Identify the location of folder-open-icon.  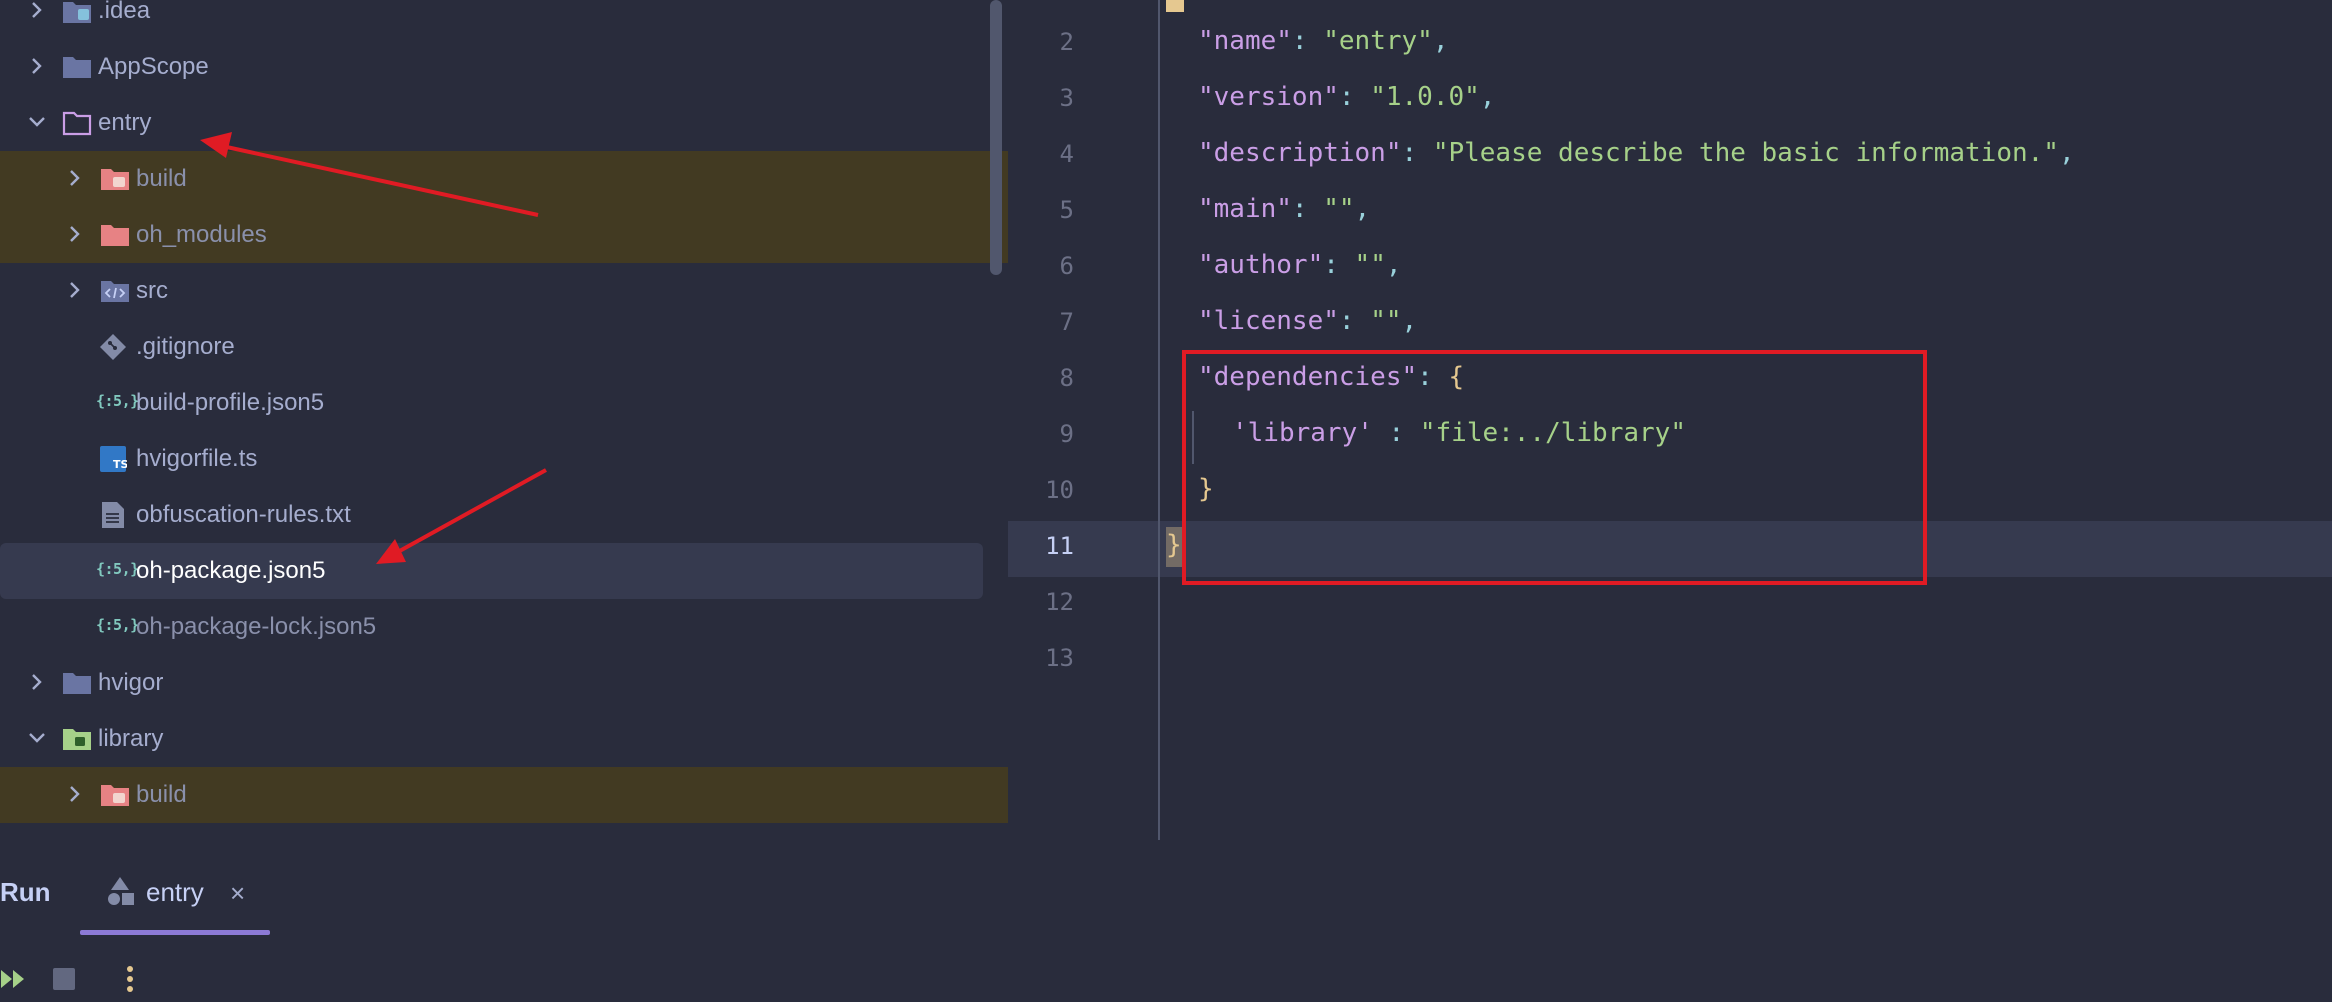
(77, 123).